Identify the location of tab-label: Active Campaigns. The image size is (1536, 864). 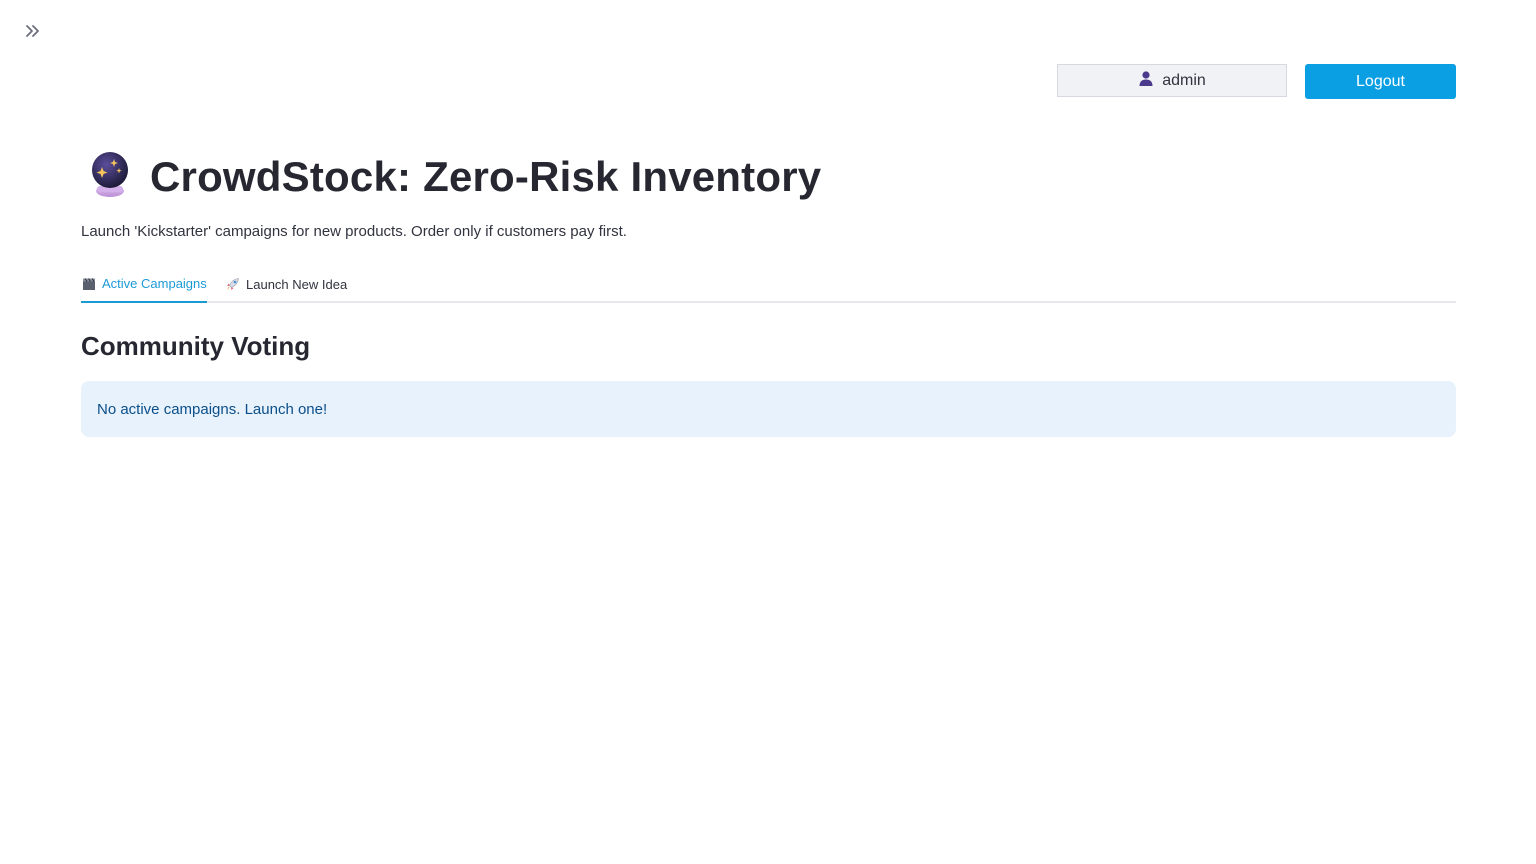
(154, 283).